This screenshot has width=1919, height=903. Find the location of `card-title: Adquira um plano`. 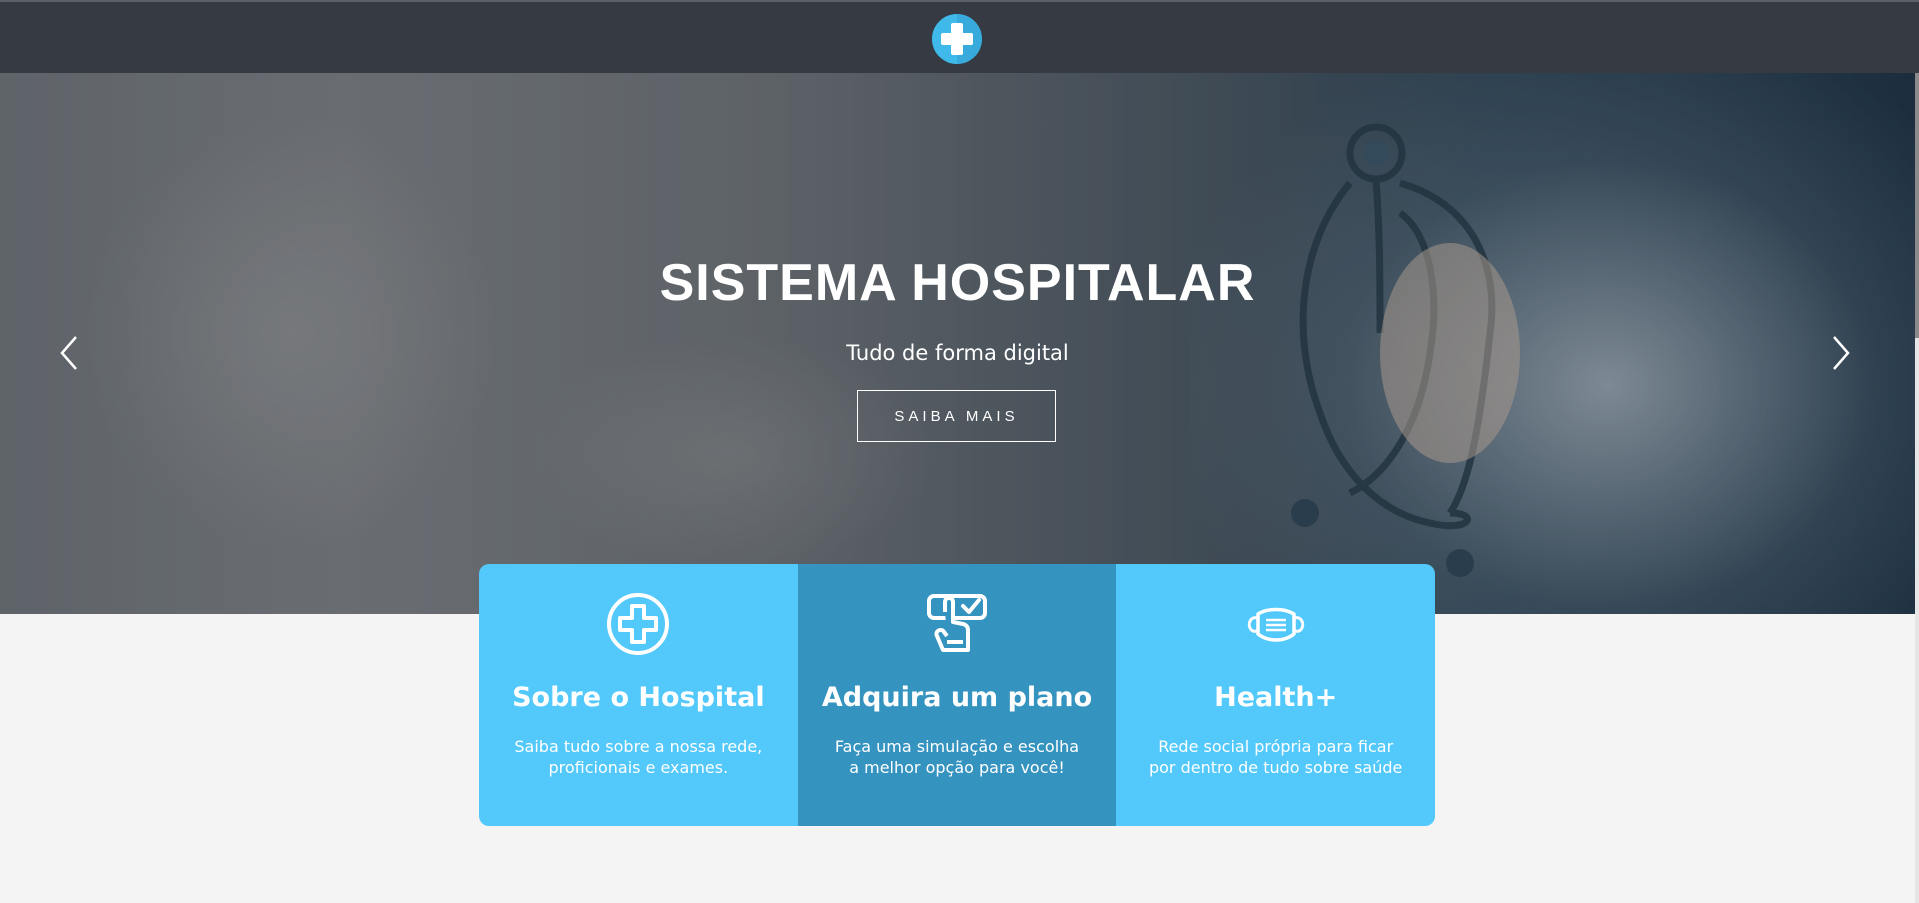

card-title: Adquira um plano is located at coordinates (957, 697).